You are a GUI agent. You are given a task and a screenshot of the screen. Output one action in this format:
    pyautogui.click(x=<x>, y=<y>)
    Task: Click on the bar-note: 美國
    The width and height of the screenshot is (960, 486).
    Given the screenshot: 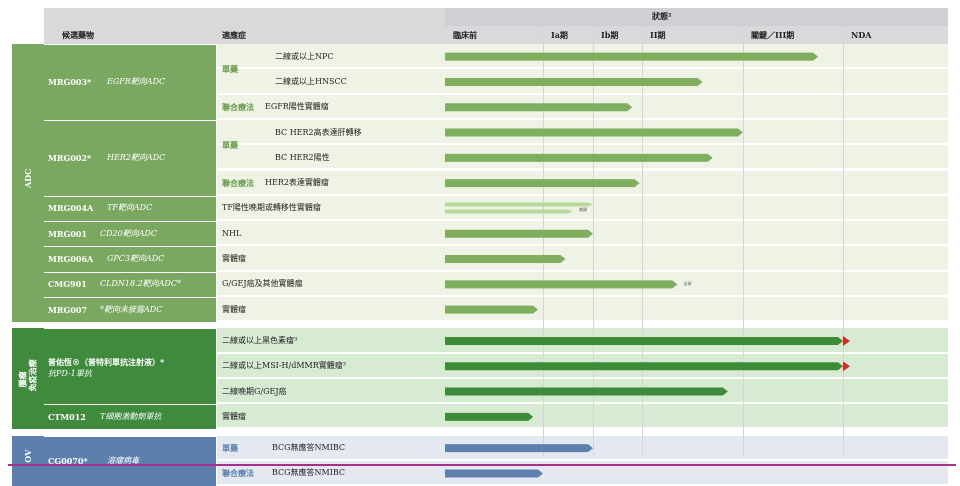 What is the action you would take?
    pyautogui.click(x=583, y=210)
    